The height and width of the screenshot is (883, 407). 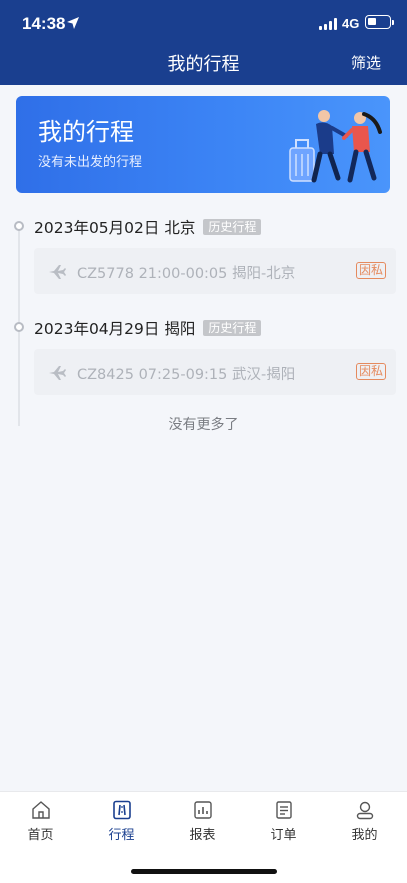 I want to click on top-bar: 14:38 4G 我的行程 筛选, so click(x=203, y=42).